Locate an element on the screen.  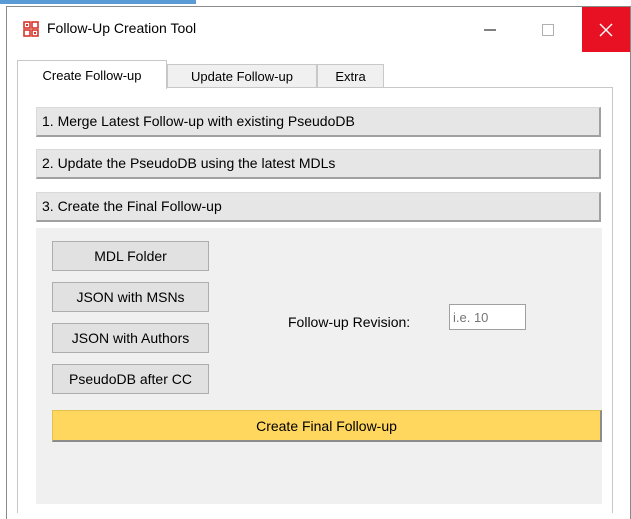
maximize-button is located at coordinates (548, 29).